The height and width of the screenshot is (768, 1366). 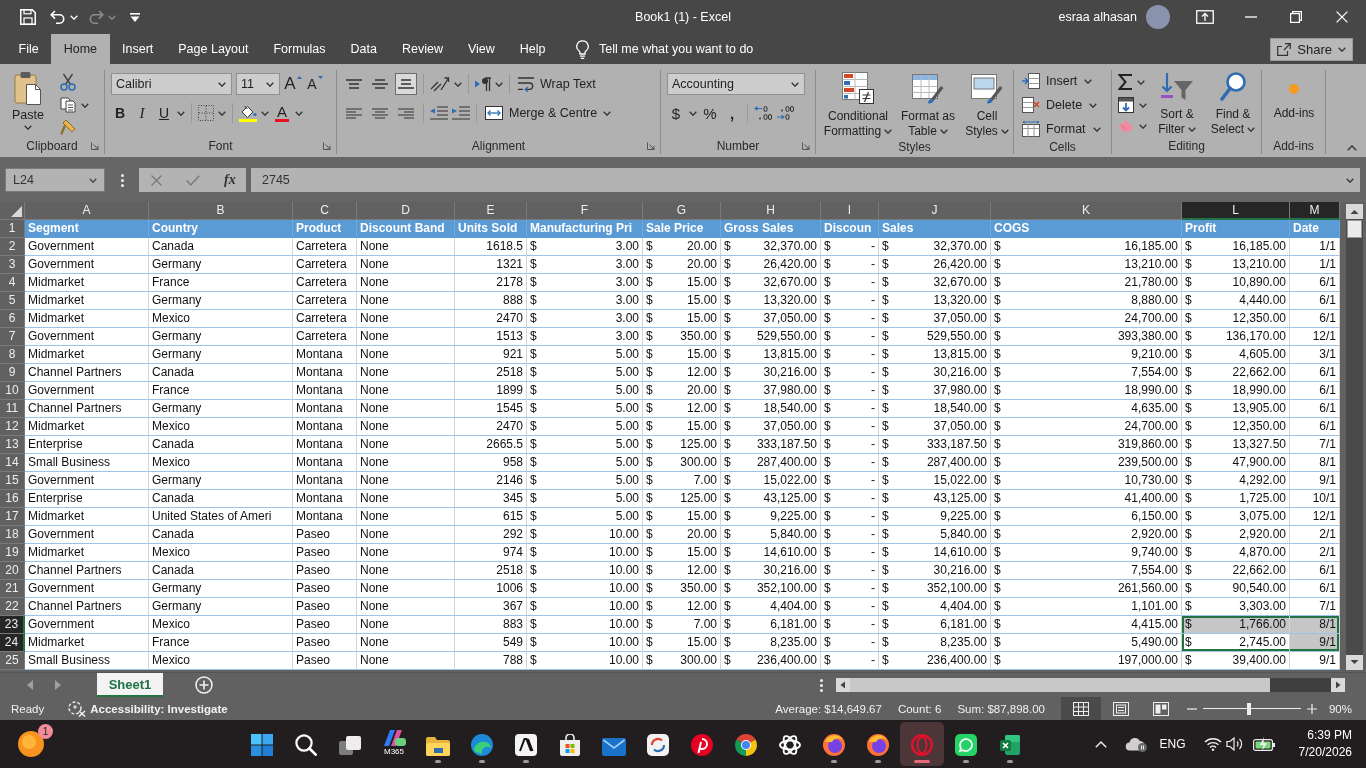 What do you see at coordinates (1086, 409) in the screenshot?
I see `table-cell: $ 4,635.00` at bounding box center [1086, 409].